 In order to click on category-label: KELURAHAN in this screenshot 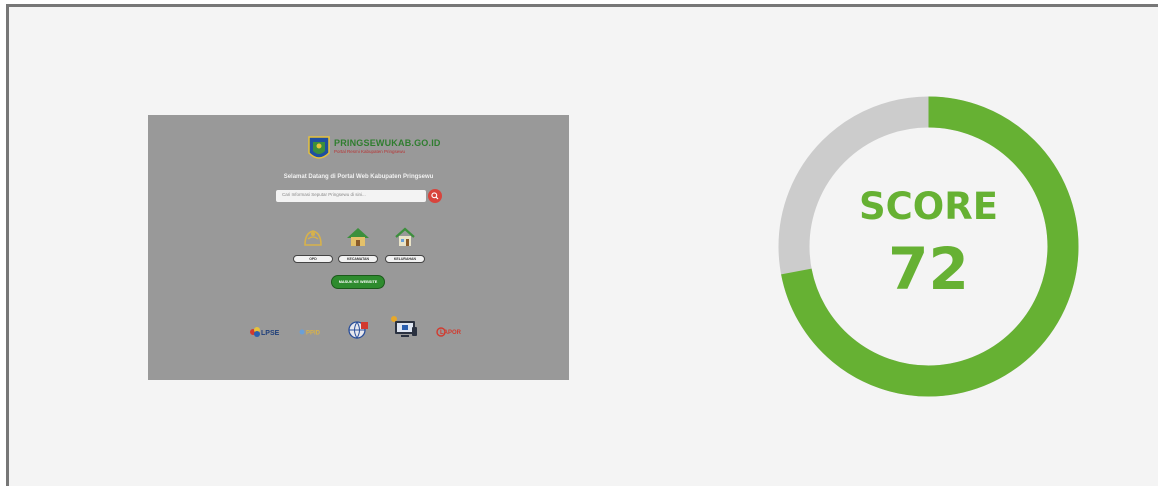, I will do `click(405, 259)`.